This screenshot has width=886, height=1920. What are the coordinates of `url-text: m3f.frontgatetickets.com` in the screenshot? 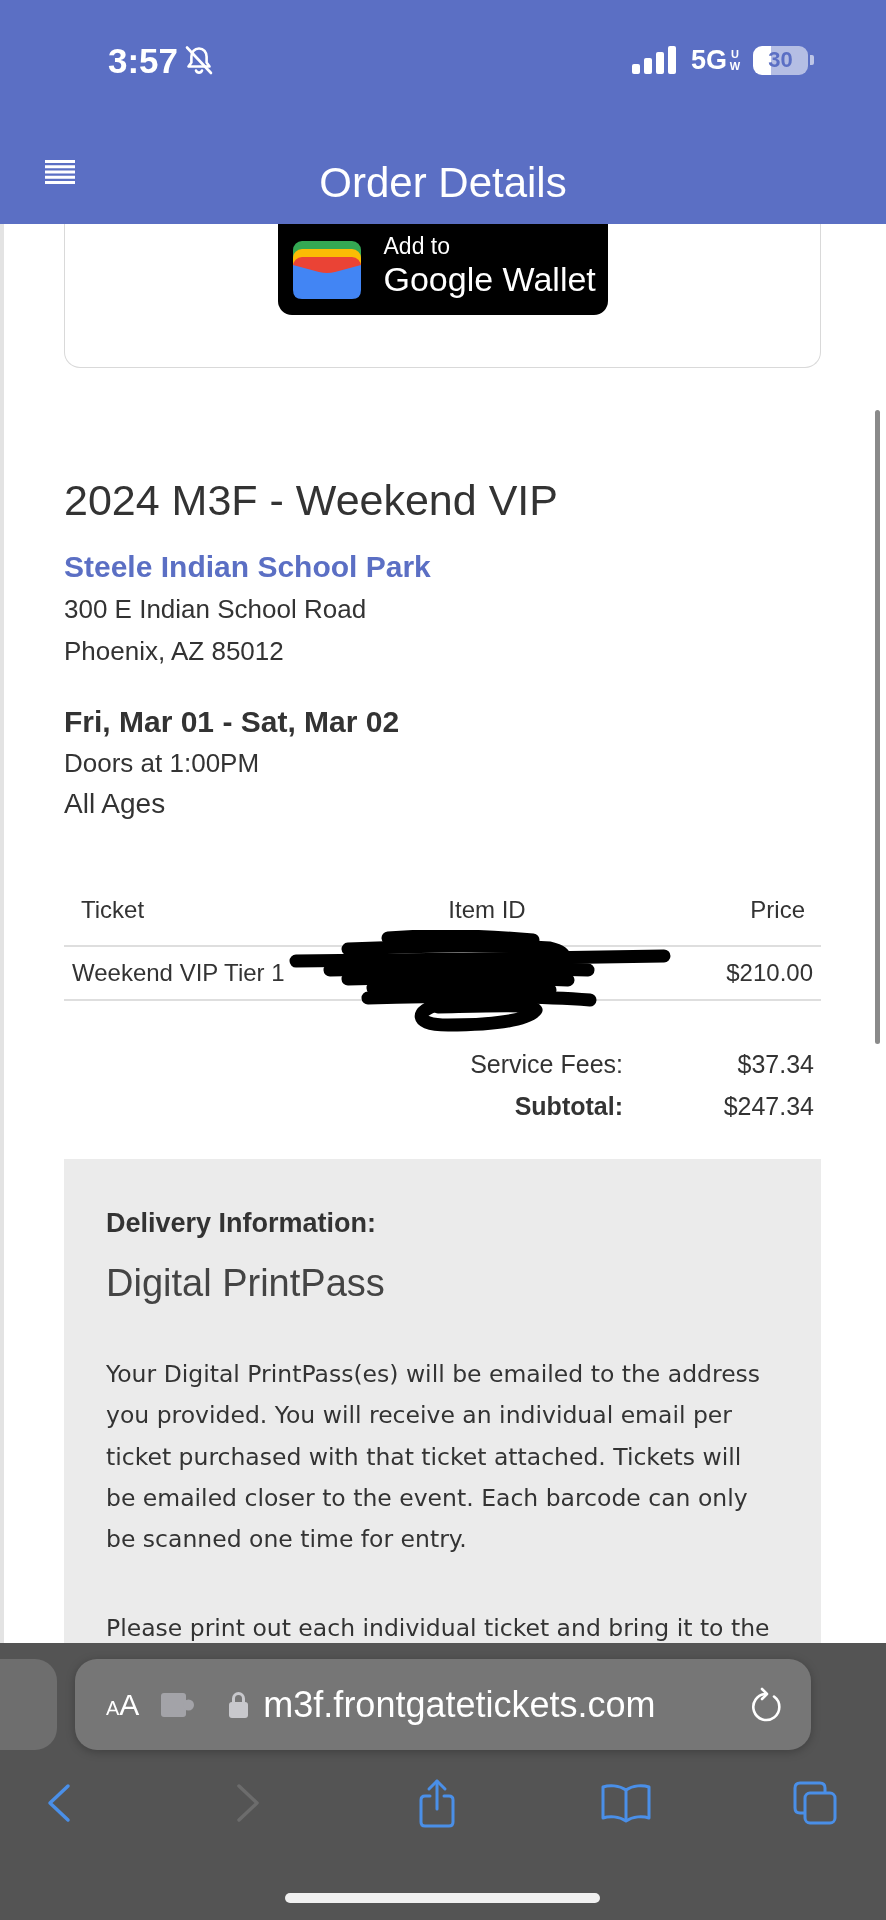 It's located at (459, 1704).